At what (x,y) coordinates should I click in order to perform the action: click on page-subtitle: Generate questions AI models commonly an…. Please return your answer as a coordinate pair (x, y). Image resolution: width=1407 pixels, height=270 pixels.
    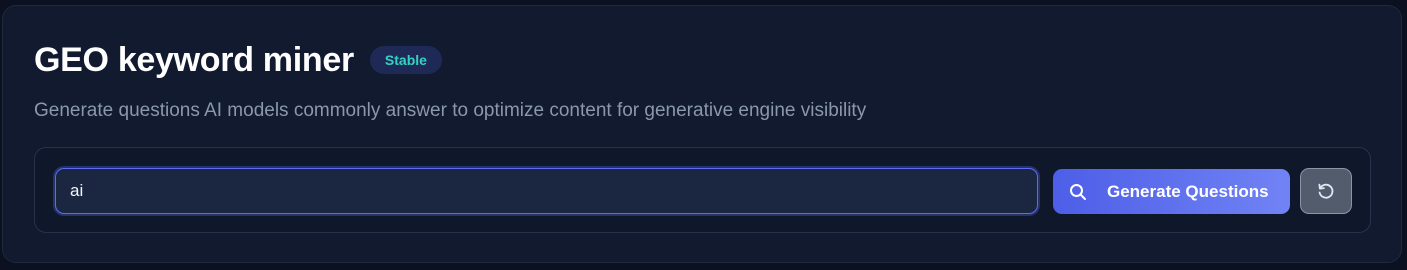
    Looking at the image, I should click on (450, 110).